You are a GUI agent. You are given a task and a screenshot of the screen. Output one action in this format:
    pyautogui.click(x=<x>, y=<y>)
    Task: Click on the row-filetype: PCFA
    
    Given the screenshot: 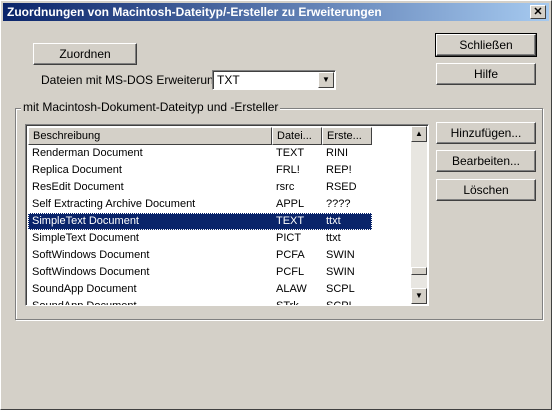 What is the action you would take?
    pyautogui.click(x=290, y=255)
    